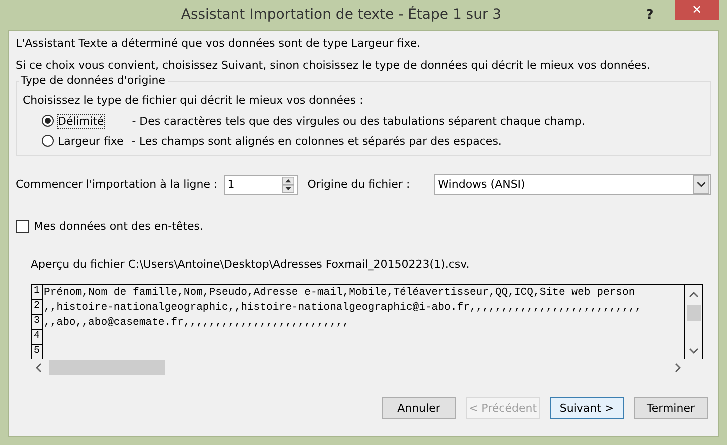  What do you see at coordinates (419, 408) in the screenshot?
I see `dialog-button: Annuler` at bounding box center [419, 408].